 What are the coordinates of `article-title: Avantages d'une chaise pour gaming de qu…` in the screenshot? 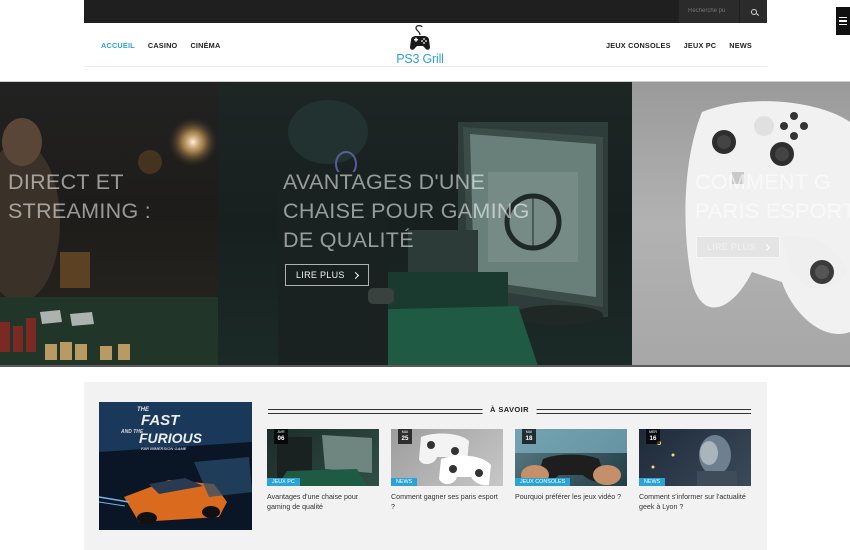 It's located at (323, 502).